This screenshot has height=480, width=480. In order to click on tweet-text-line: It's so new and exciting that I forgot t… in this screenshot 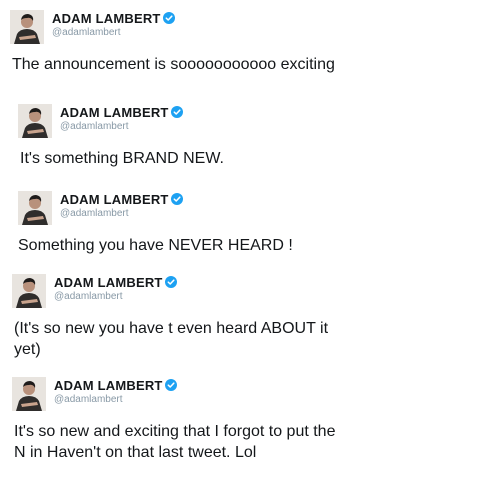, I will do `click(244, 431)`.